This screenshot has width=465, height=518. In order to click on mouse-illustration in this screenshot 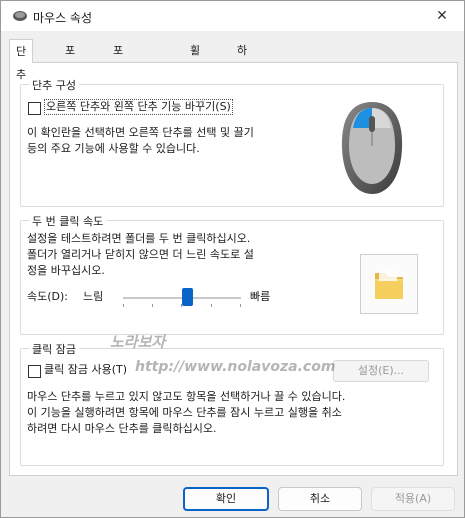, I will do `click(372, 148)`.